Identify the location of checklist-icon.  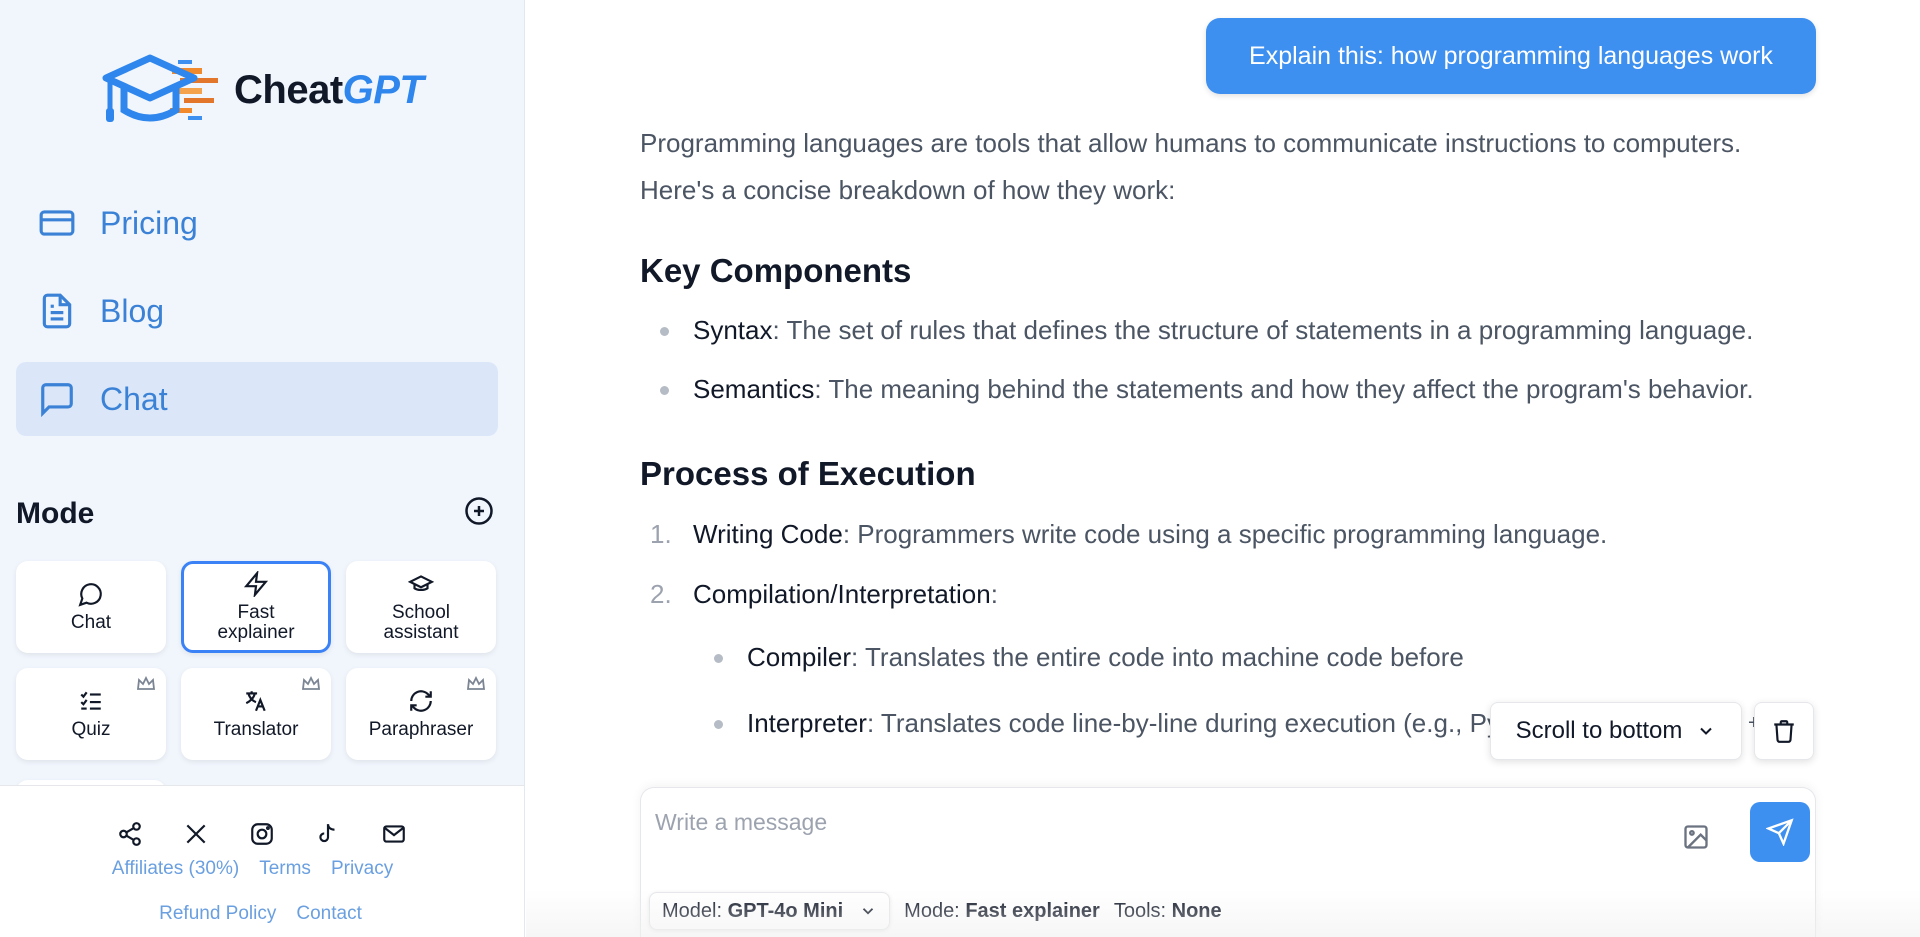
(90, 700).